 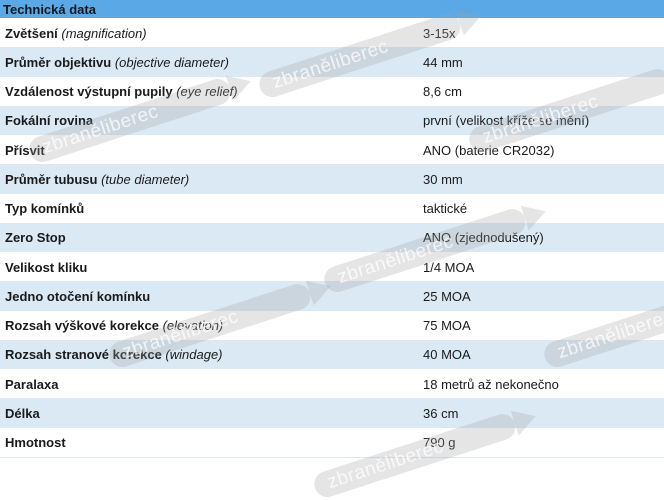 What do you see at coordinates (211, 120) in the screenshot?
I see `row-label-cell: Fokální rovina` at bounding box center [211, 120].